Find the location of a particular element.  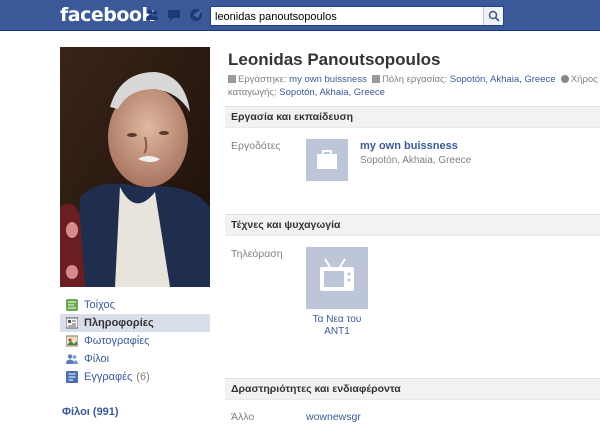

sidebar-item-notes: Εγγραφές (6) is located at coordinates (135, 377).